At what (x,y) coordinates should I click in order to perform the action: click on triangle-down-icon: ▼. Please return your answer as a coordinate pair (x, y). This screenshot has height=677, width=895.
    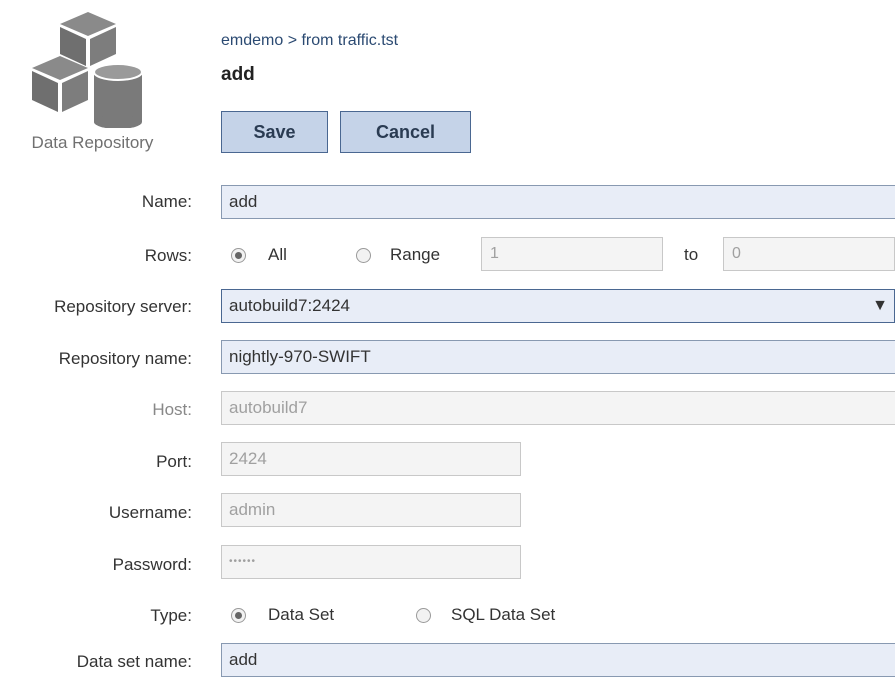
    Looking at the image, I should click on (880, 305).